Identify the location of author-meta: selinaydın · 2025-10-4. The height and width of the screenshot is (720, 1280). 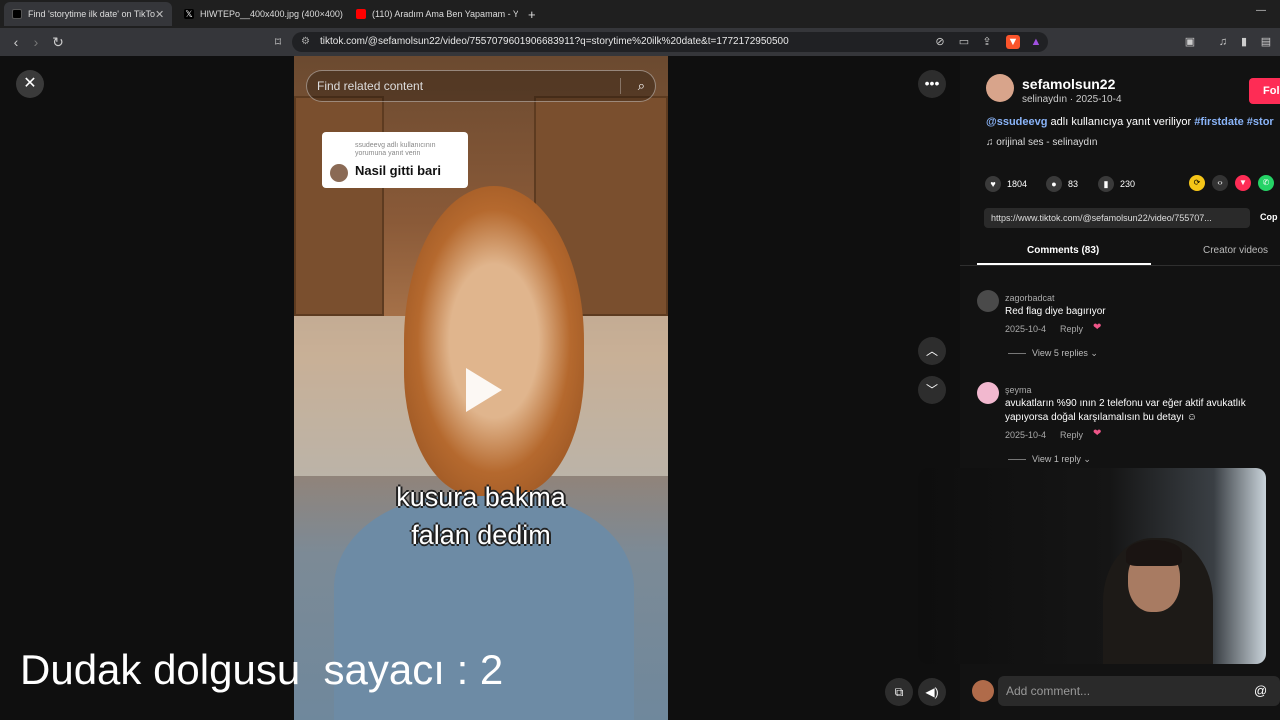
(1072, 99).